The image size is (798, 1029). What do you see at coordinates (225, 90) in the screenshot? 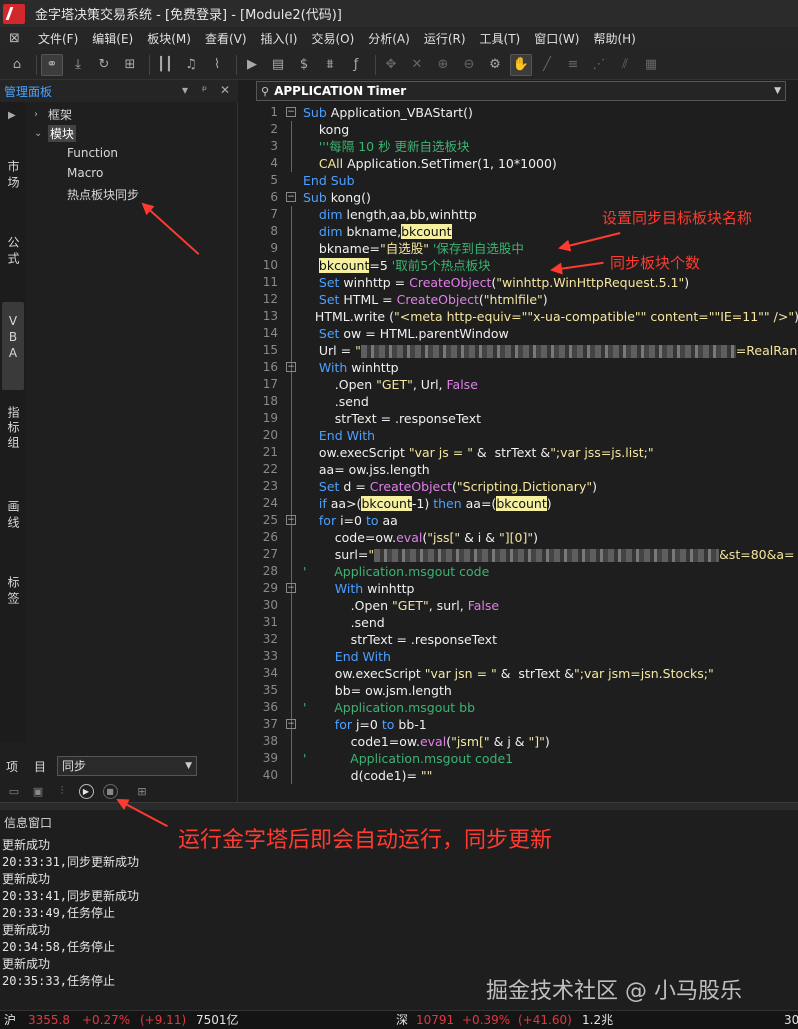
I see `panel-close-icon: ✕` at bounding box center [225, 90].